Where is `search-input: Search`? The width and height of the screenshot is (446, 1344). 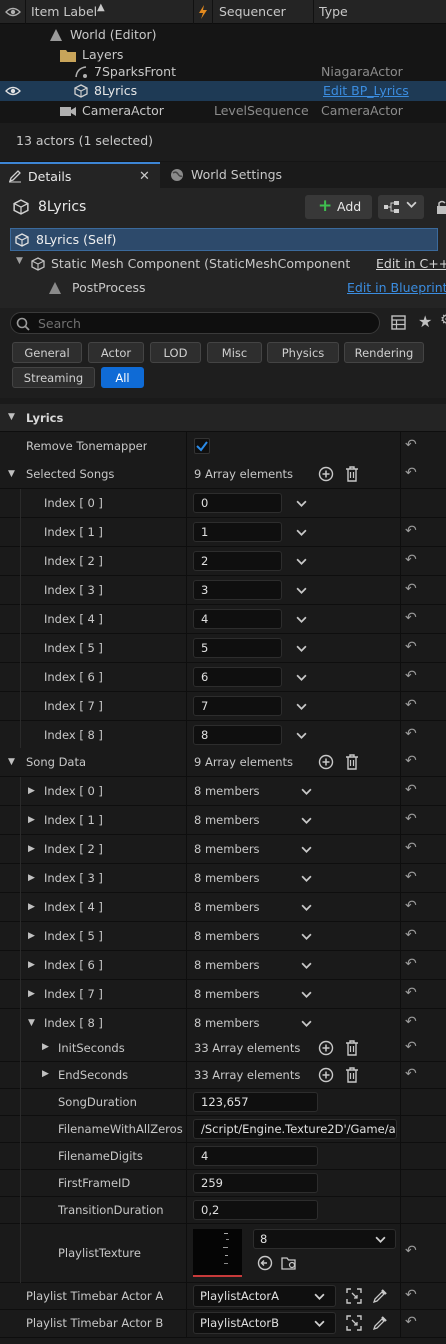 search-input: Search is located at coordinates (195, 323).